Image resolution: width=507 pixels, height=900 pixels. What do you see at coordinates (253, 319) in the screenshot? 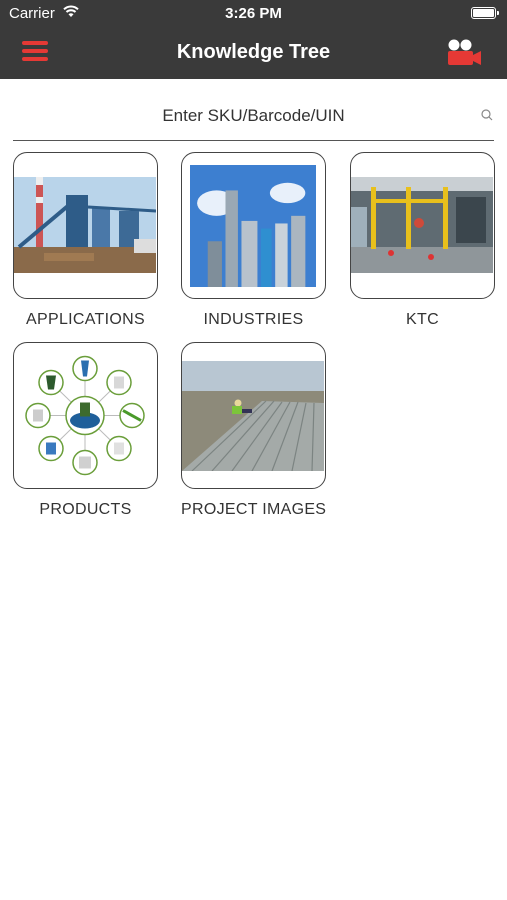
I see `category-label: INDUSTRIES` at bounding box center [253, 319].